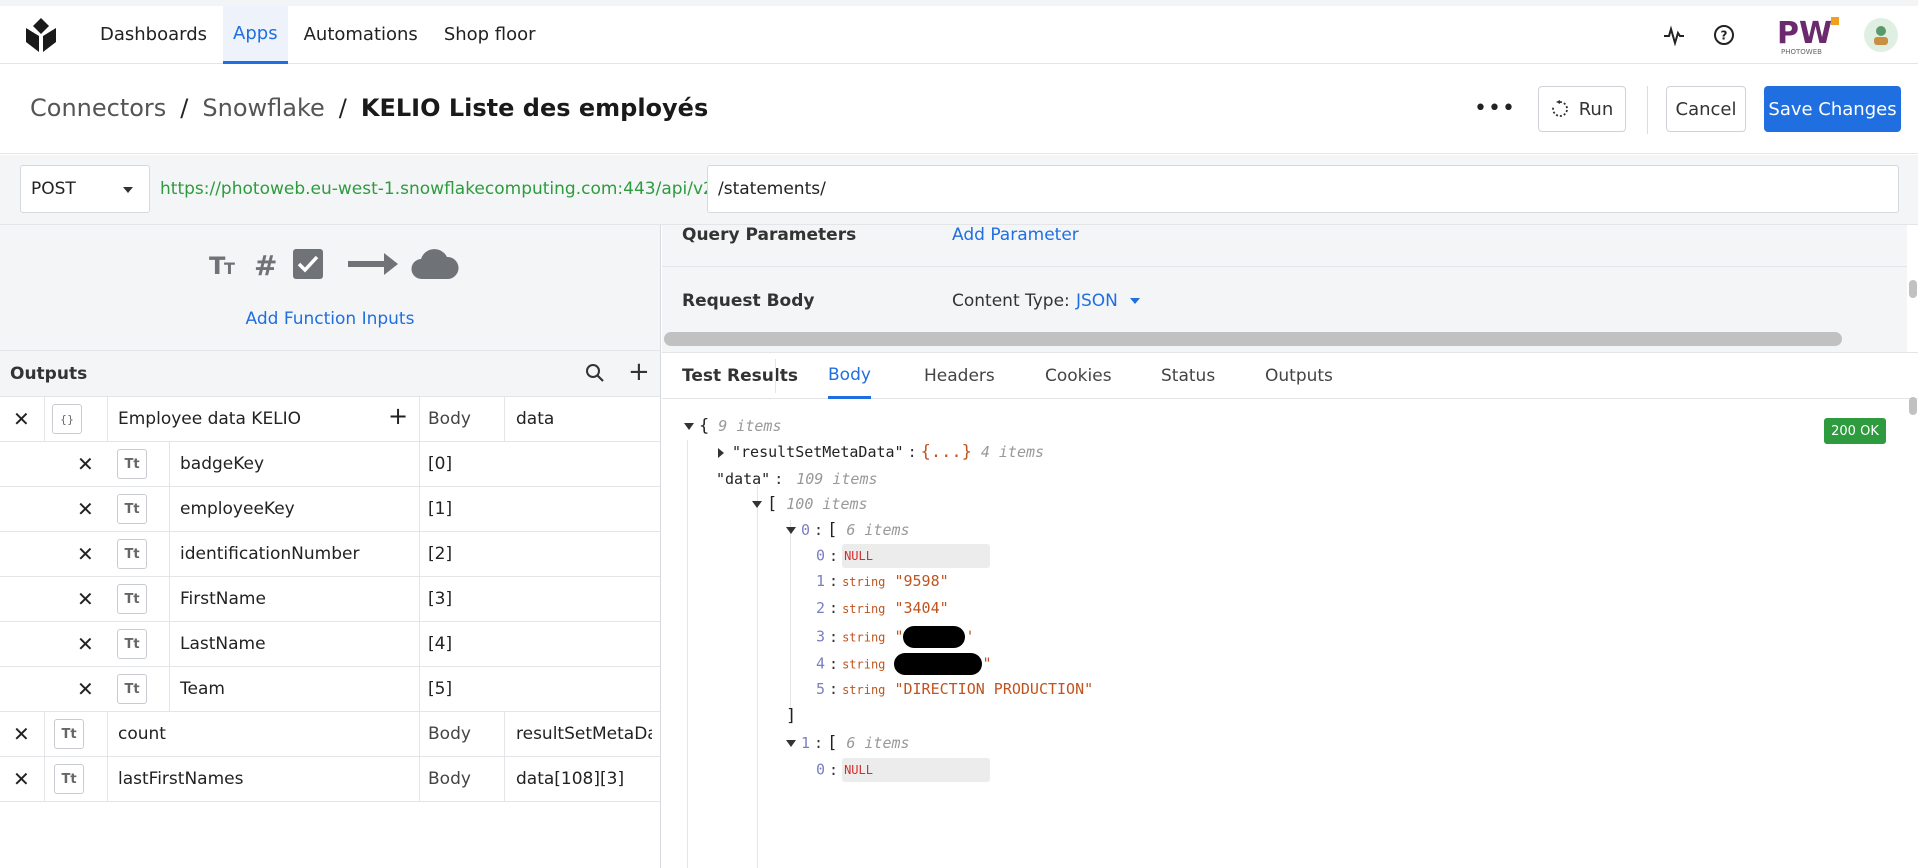 This screenshot has height=868, width=1918. What do you see at coordinates (440, 509) in the screenshot?
I see `output-key: [1]` at bounding box center [440, 509].